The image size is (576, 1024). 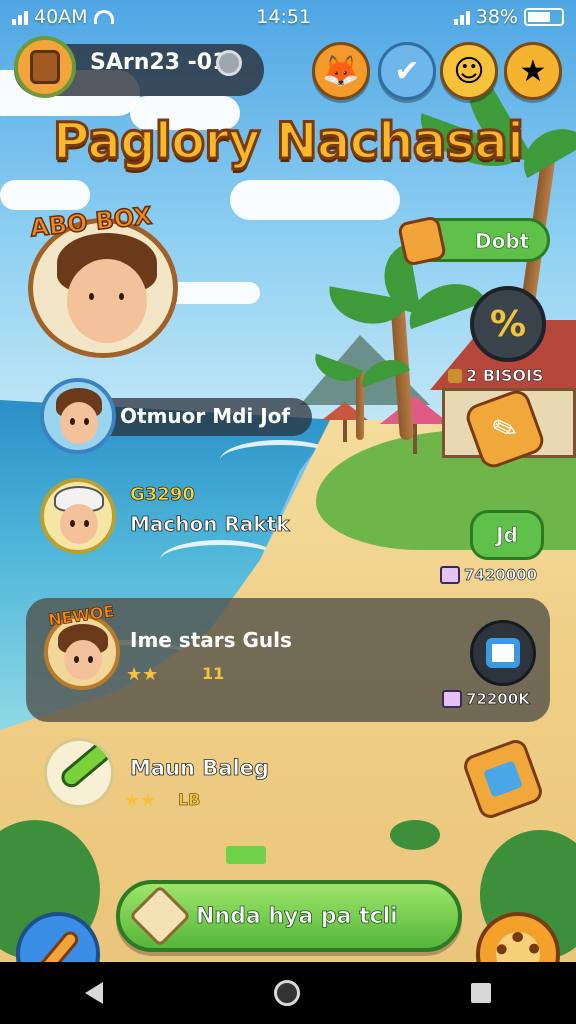 I want to click on square-ring-button, so click(x=503, y=653).